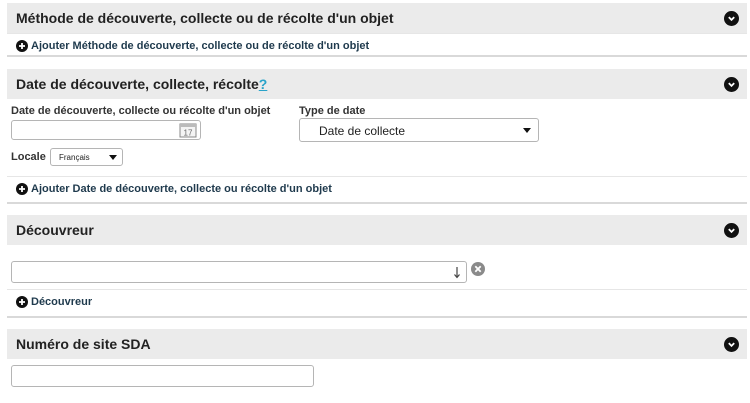 The image size is (750, 403). Describe the element at coordinates (263, 84) in the screenshot. I see `help-link: ?` at that location.